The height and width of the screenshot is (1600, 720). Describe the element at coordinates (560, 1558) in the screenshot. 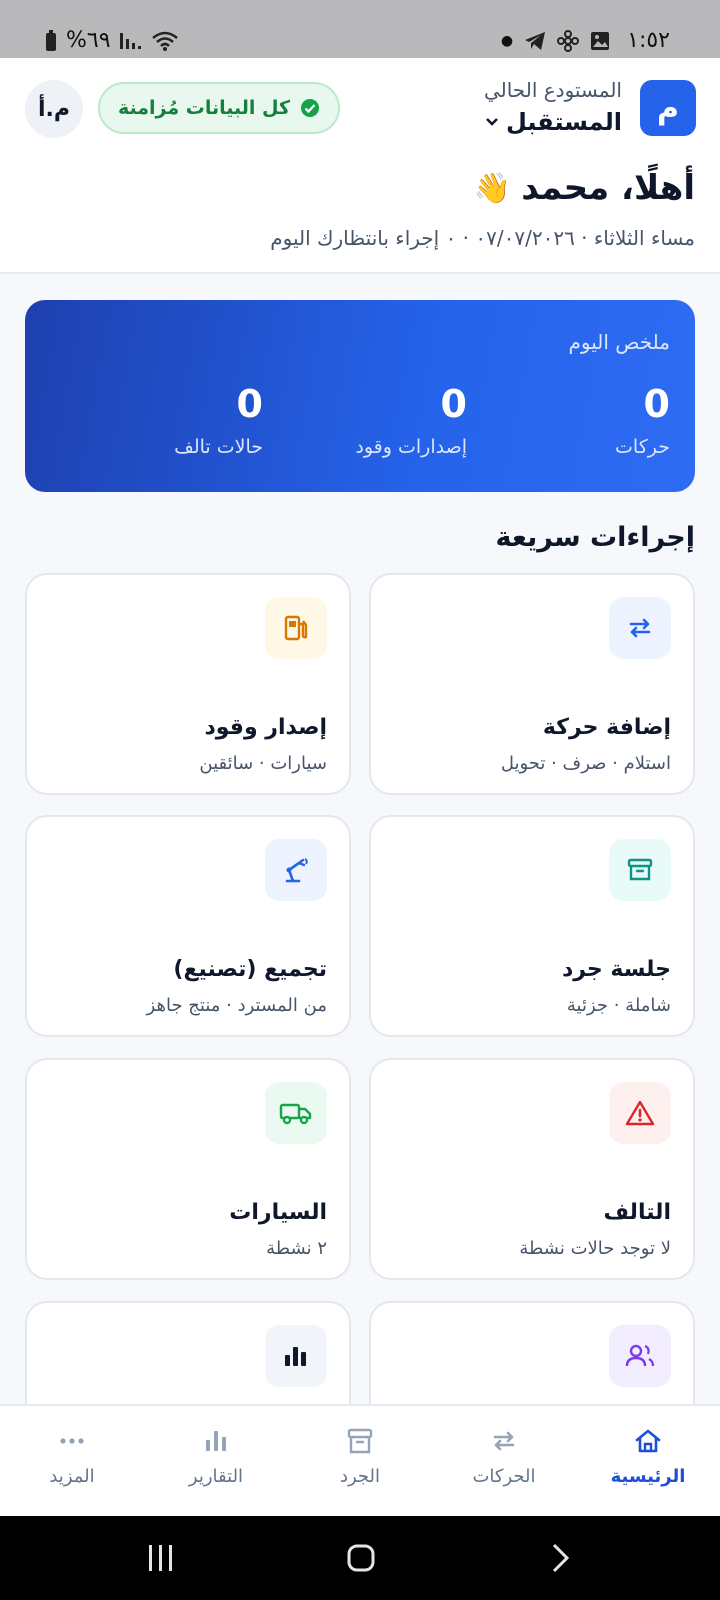

I see `back-icon` at that location.